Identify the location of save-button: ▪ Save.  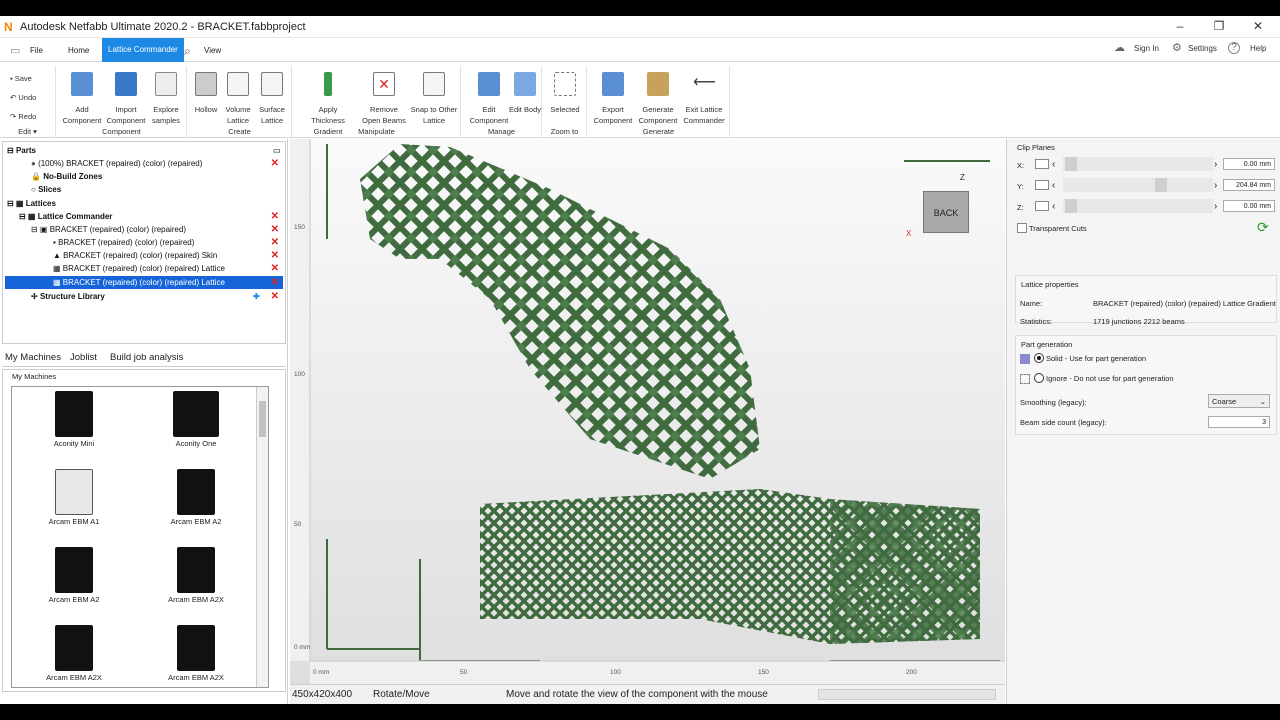
(21, 78).